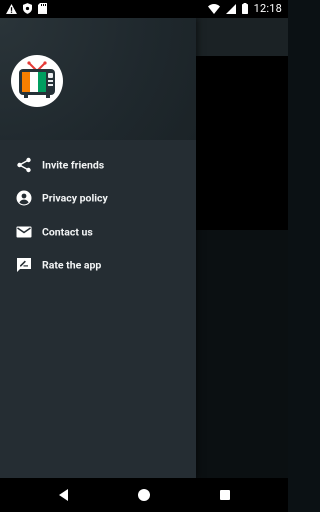 This screenshot has width=320, height=512. Describe the element at coordinates (24, 265) in the screenshot. I see `rate-review-icon` at that location.